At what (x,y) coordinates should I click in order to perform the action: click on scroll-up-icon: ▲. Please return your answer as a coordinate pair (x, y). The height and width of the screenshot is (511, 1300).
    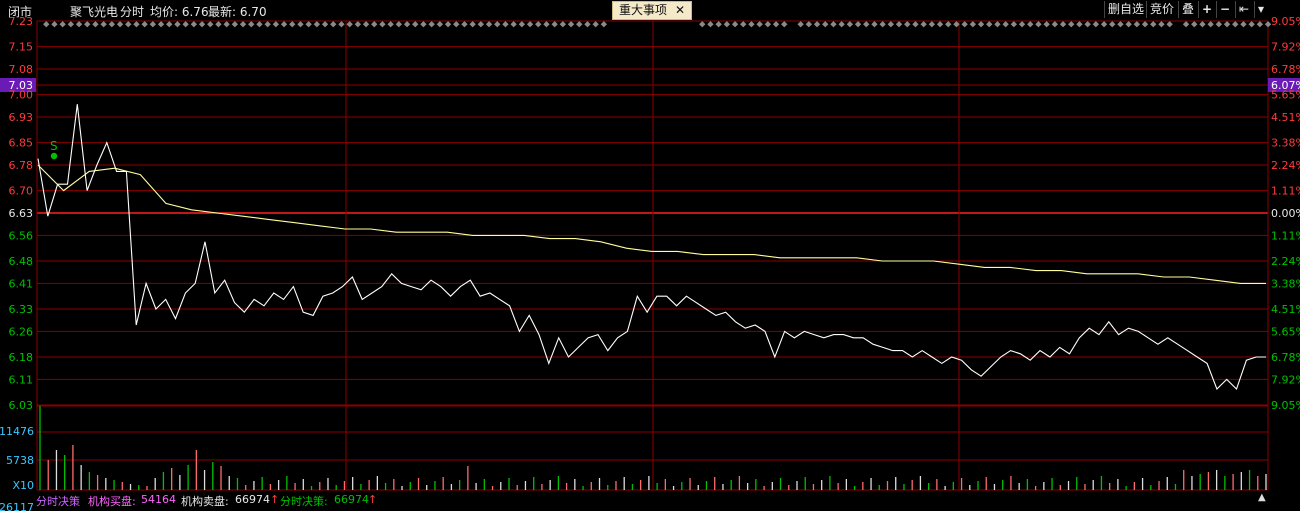
    Looking at the image, I should click on (1263, 498).